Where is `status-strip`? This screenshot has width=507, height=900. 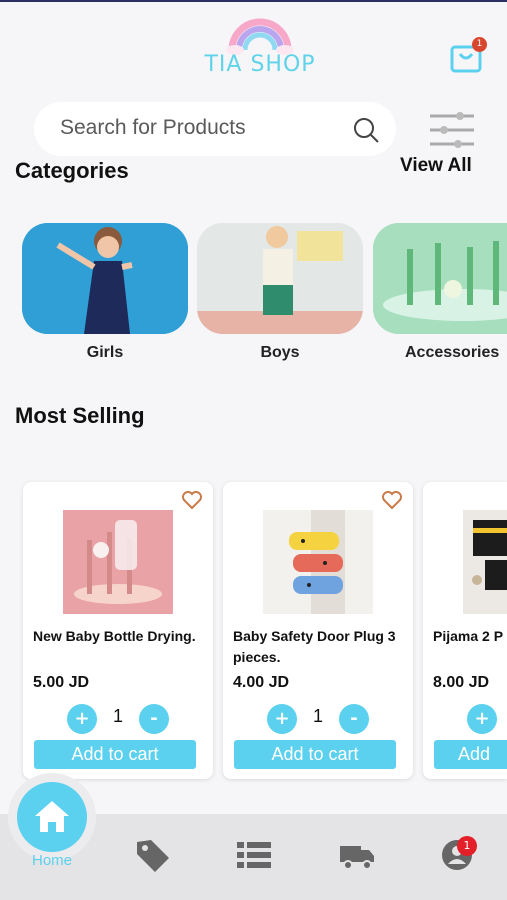 status-strip is located at coordinates (253, 1).